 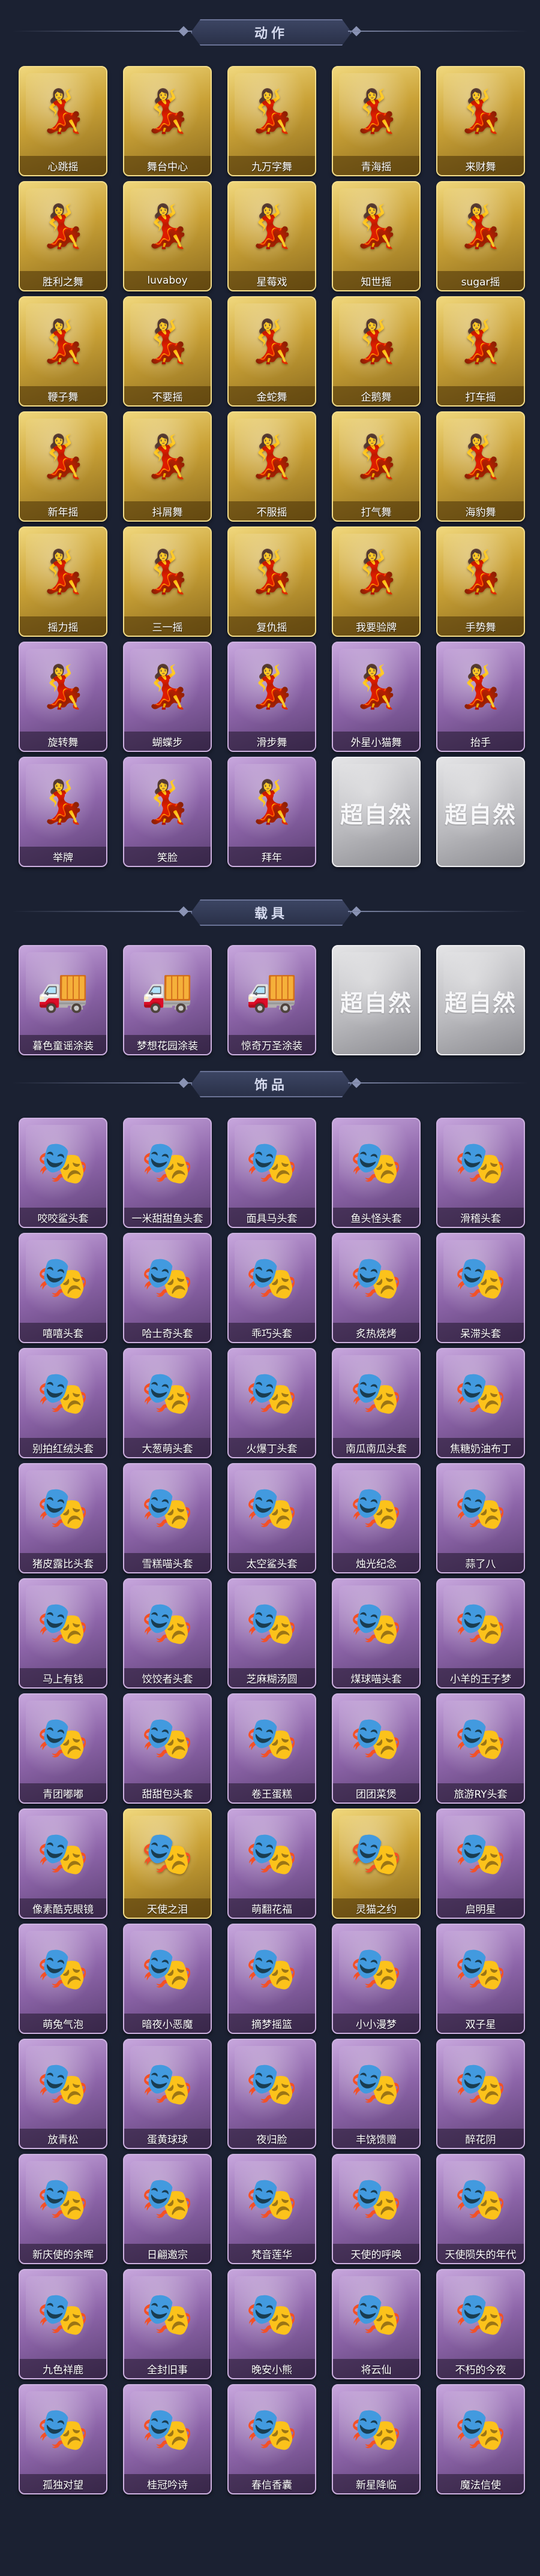 I want to click on accessories-item: 🎭 哈士奇头套, so click(x=167, y=1288).